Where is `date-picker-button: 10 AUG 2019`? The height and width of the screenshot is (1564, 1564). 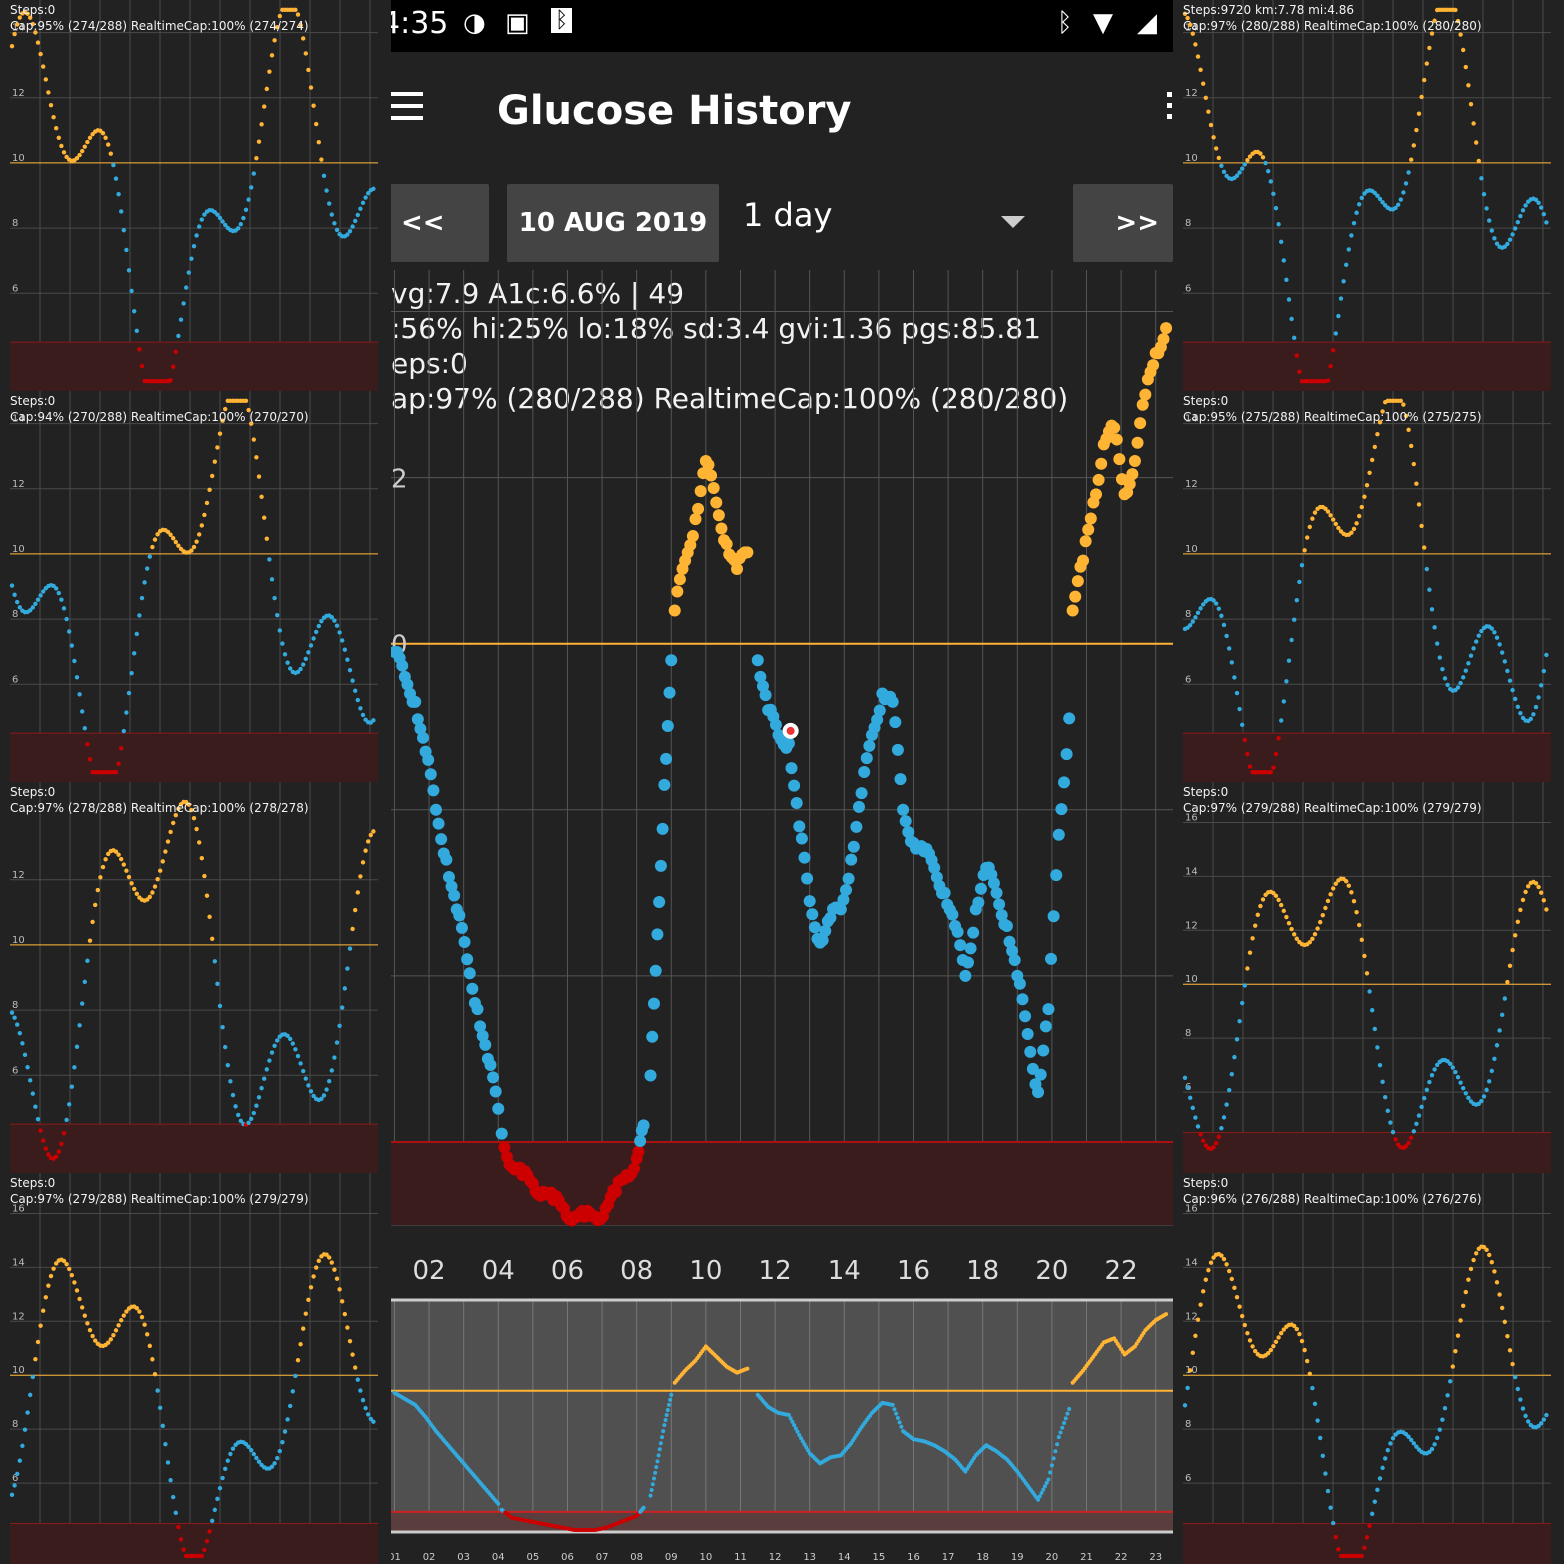
date-picker-button: 10 AUG 2019 is located at coordinates (613, 223).